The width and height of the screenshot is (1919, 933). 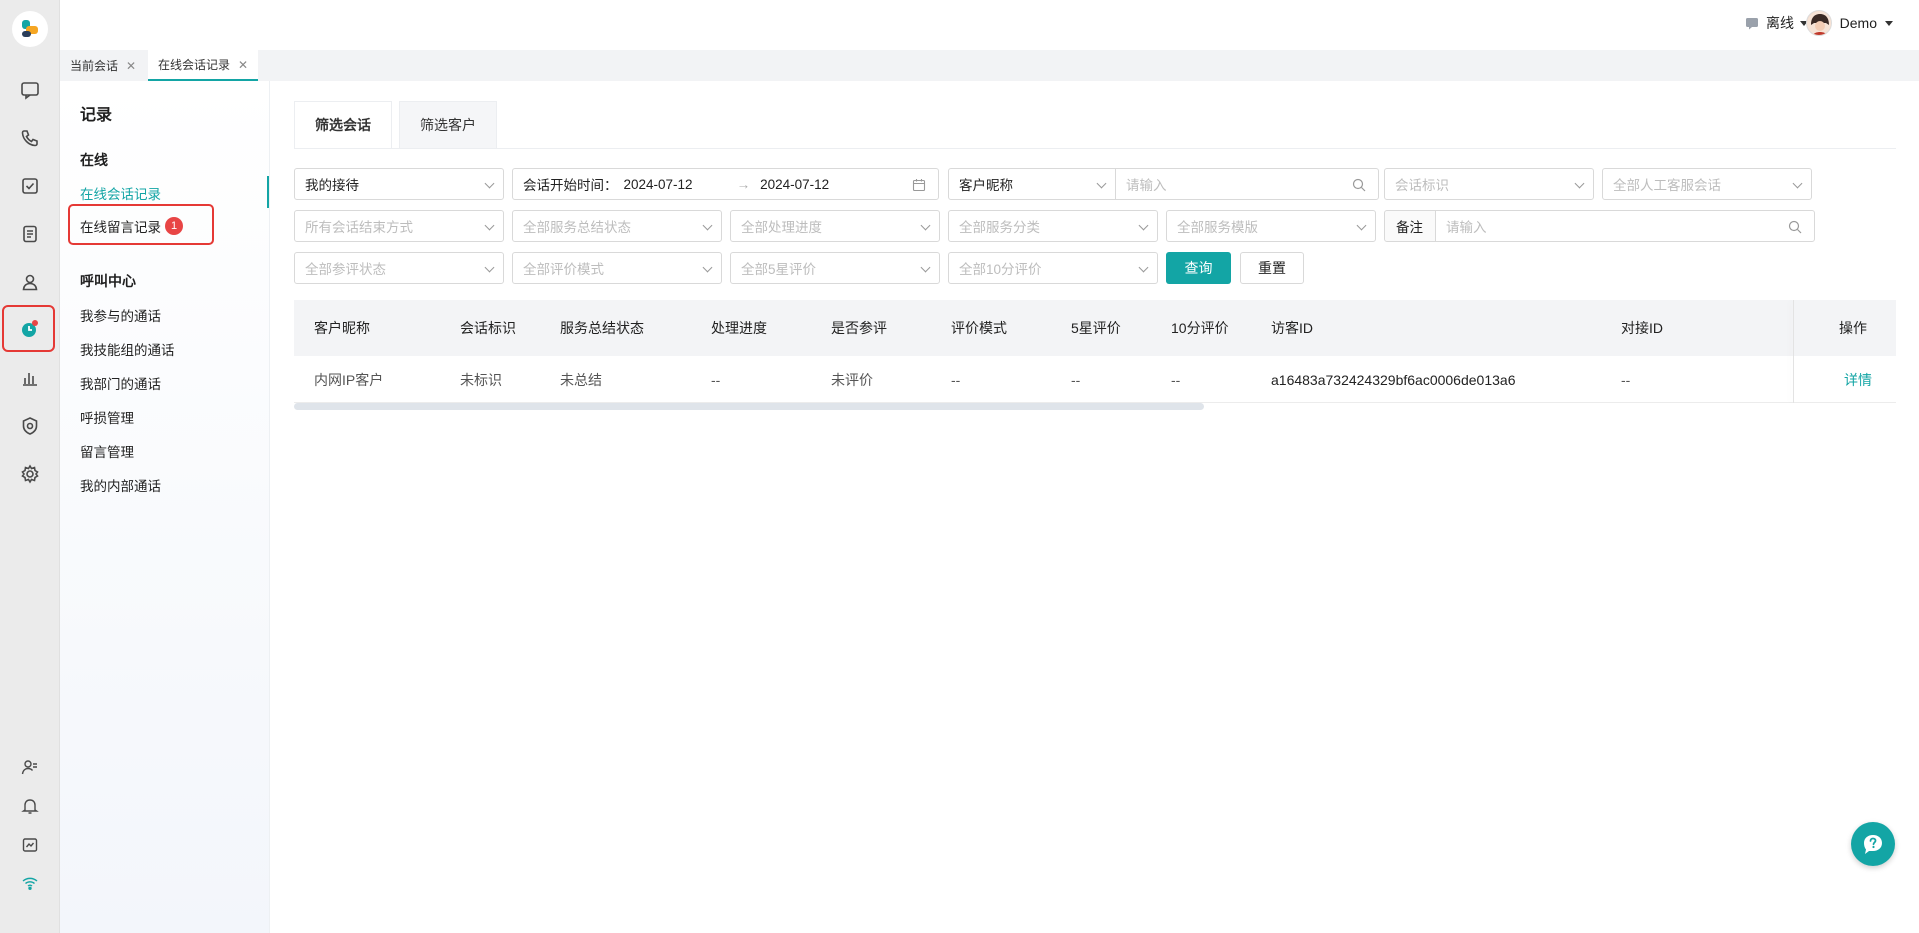 I want to click on task-icon, so click(x=30, y=186).